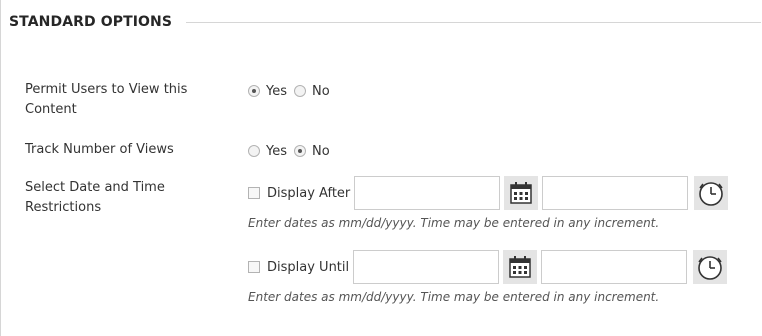  I want to click on display-after-calendar-button, so click(521, 193).